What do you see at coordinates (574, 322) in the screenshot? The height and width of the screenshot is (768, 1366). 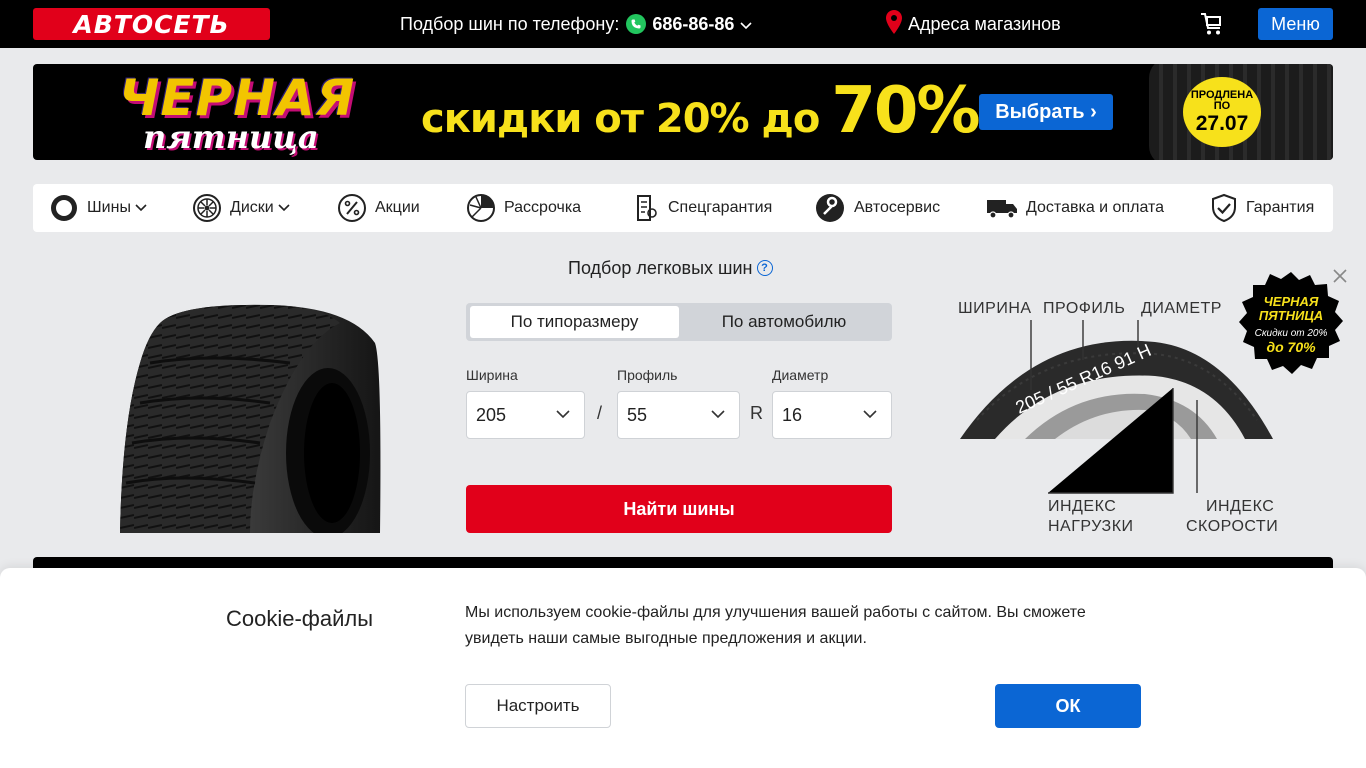 I see `tab-by-size: По типоразмеру` at bounding box center [574, 322].